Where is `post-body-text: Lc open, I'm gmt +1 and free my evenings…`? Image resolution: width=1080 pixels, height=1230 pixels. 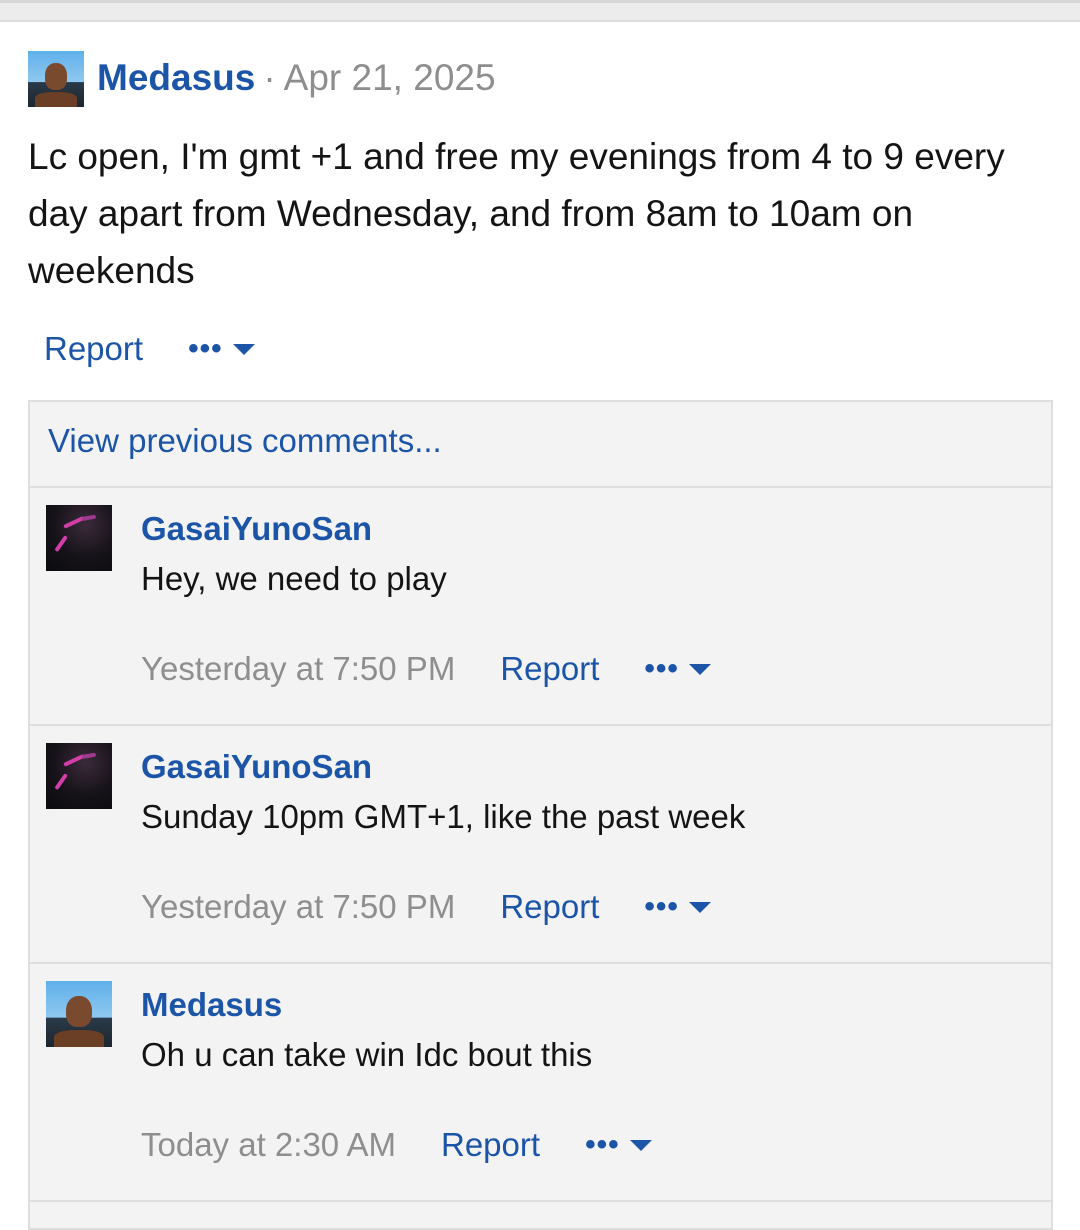 post-body-text: Lc open, I'm gmt +1 and free my evenings… is located at coordinates (516, 213).